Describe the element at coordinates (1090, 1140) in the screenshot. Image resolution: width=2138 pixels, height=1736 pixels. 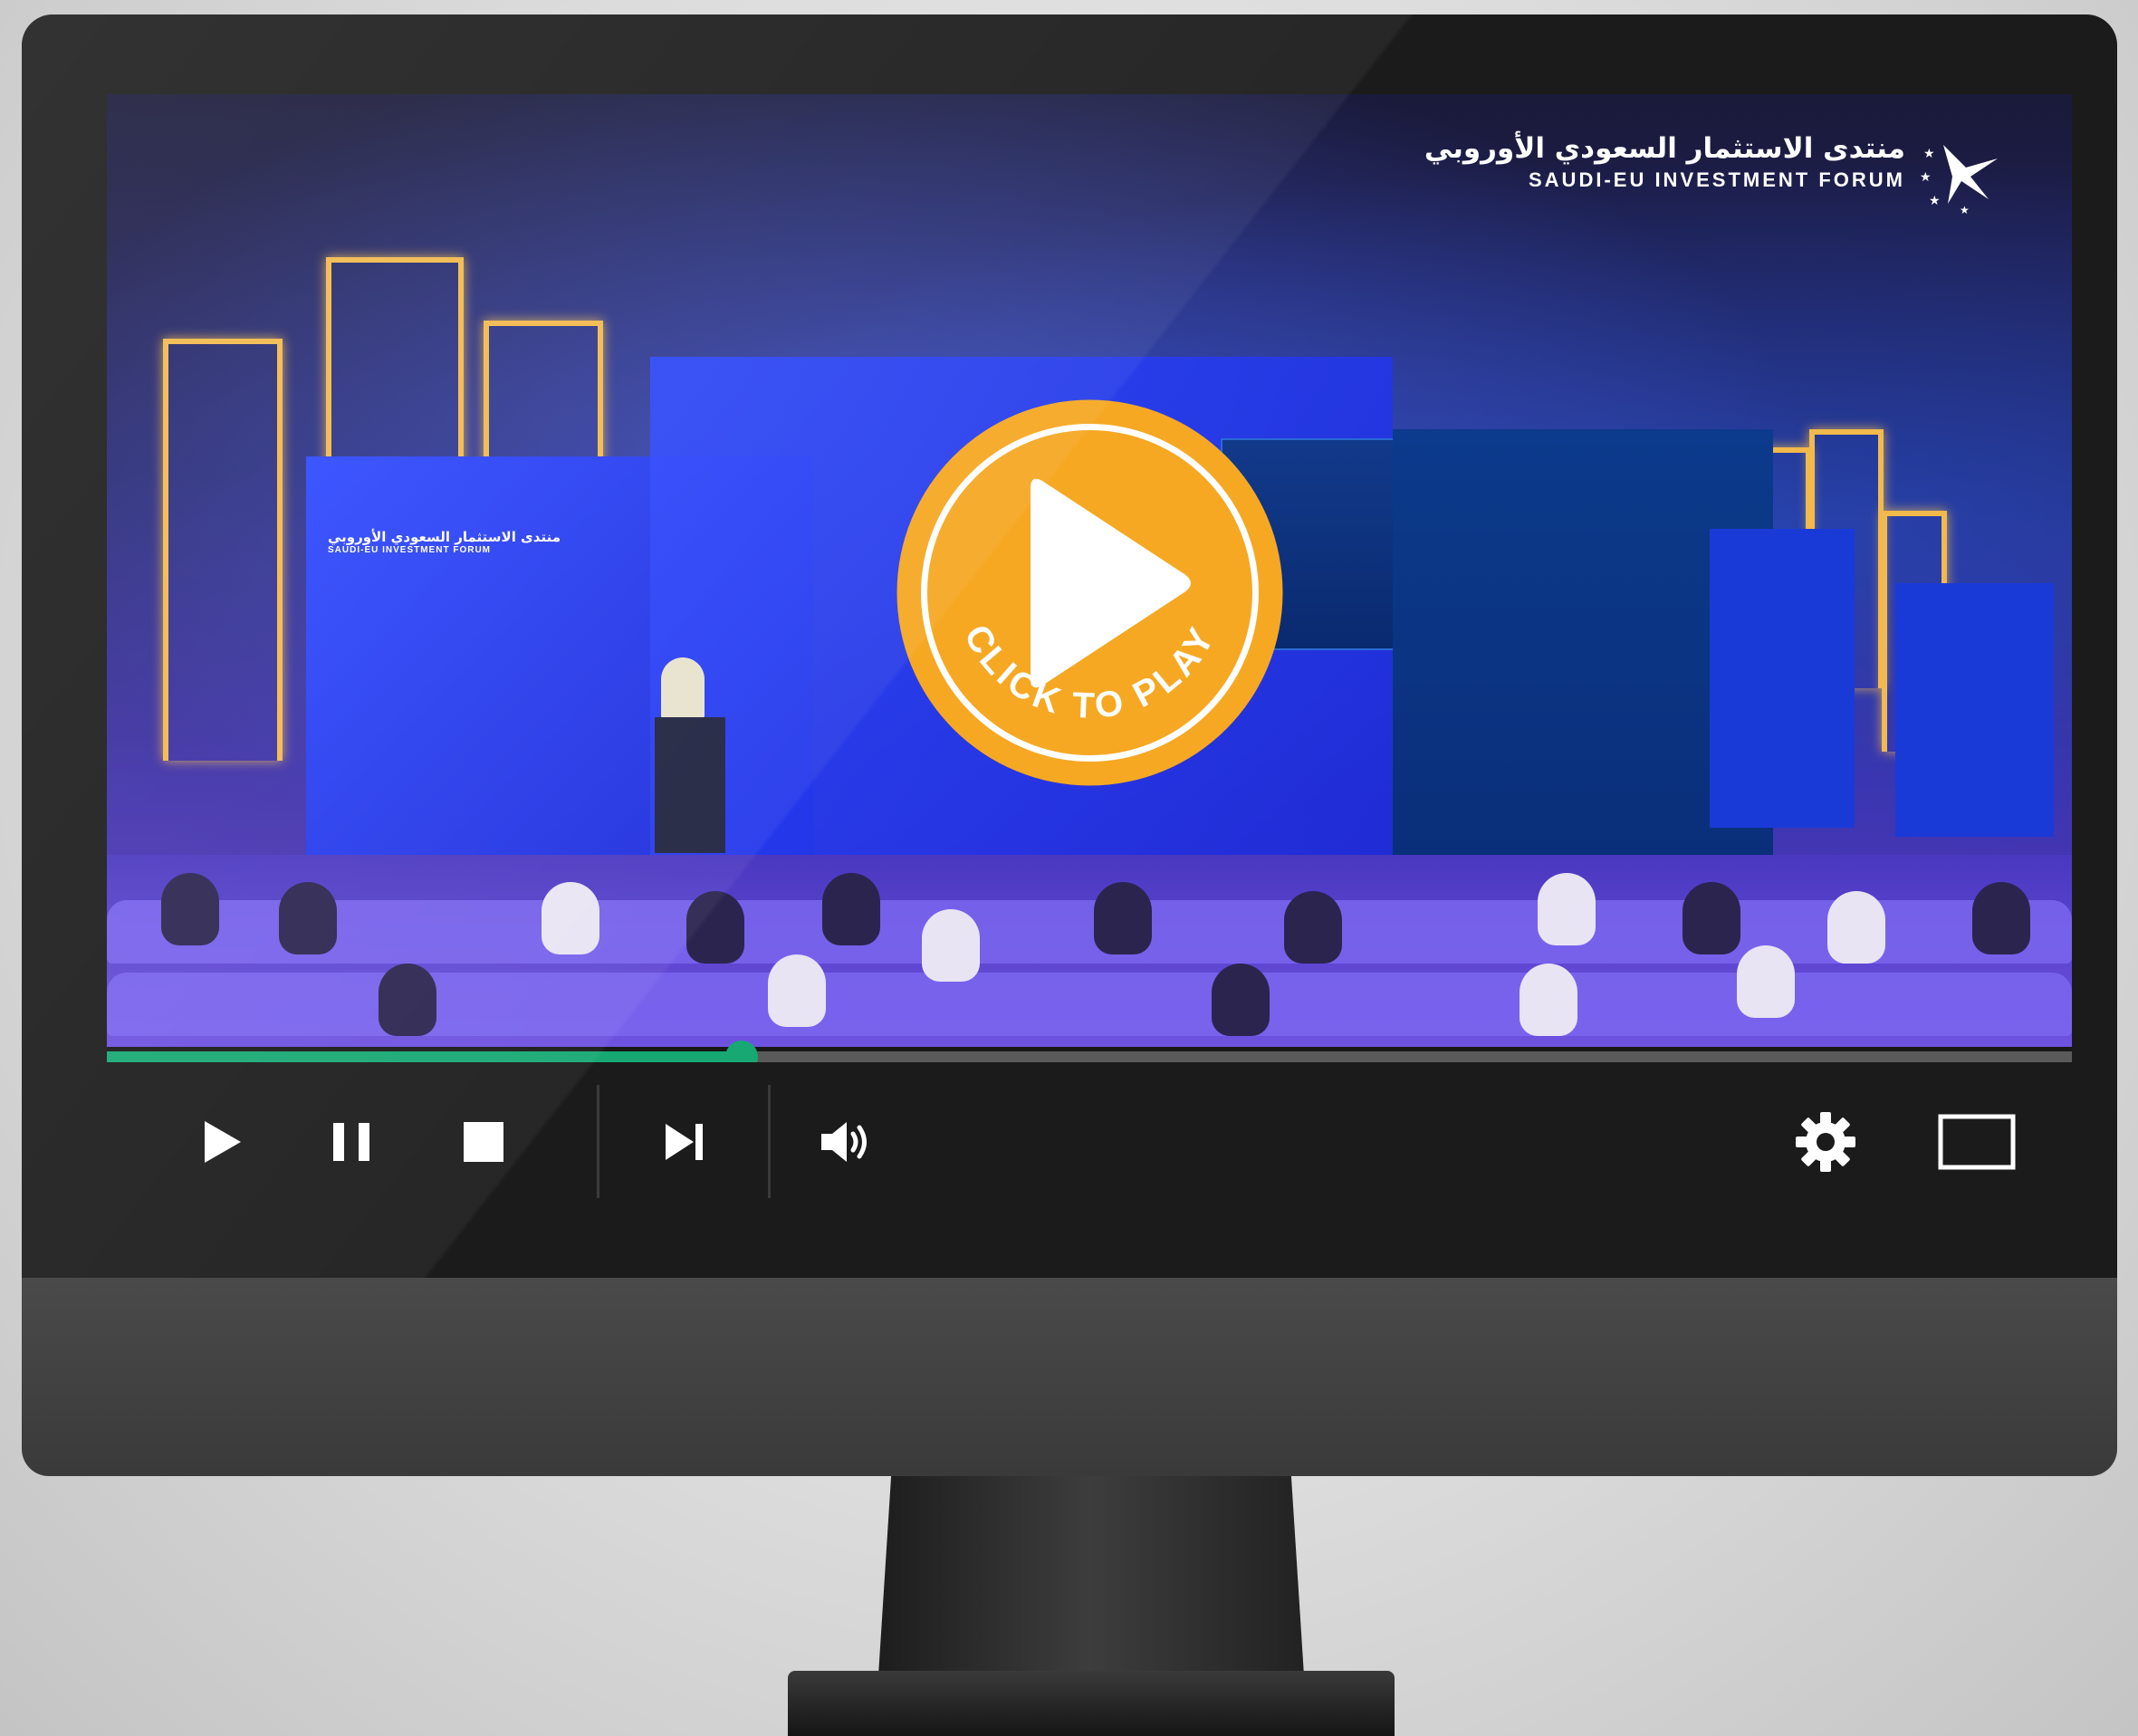
I see `control-bar` at that location.